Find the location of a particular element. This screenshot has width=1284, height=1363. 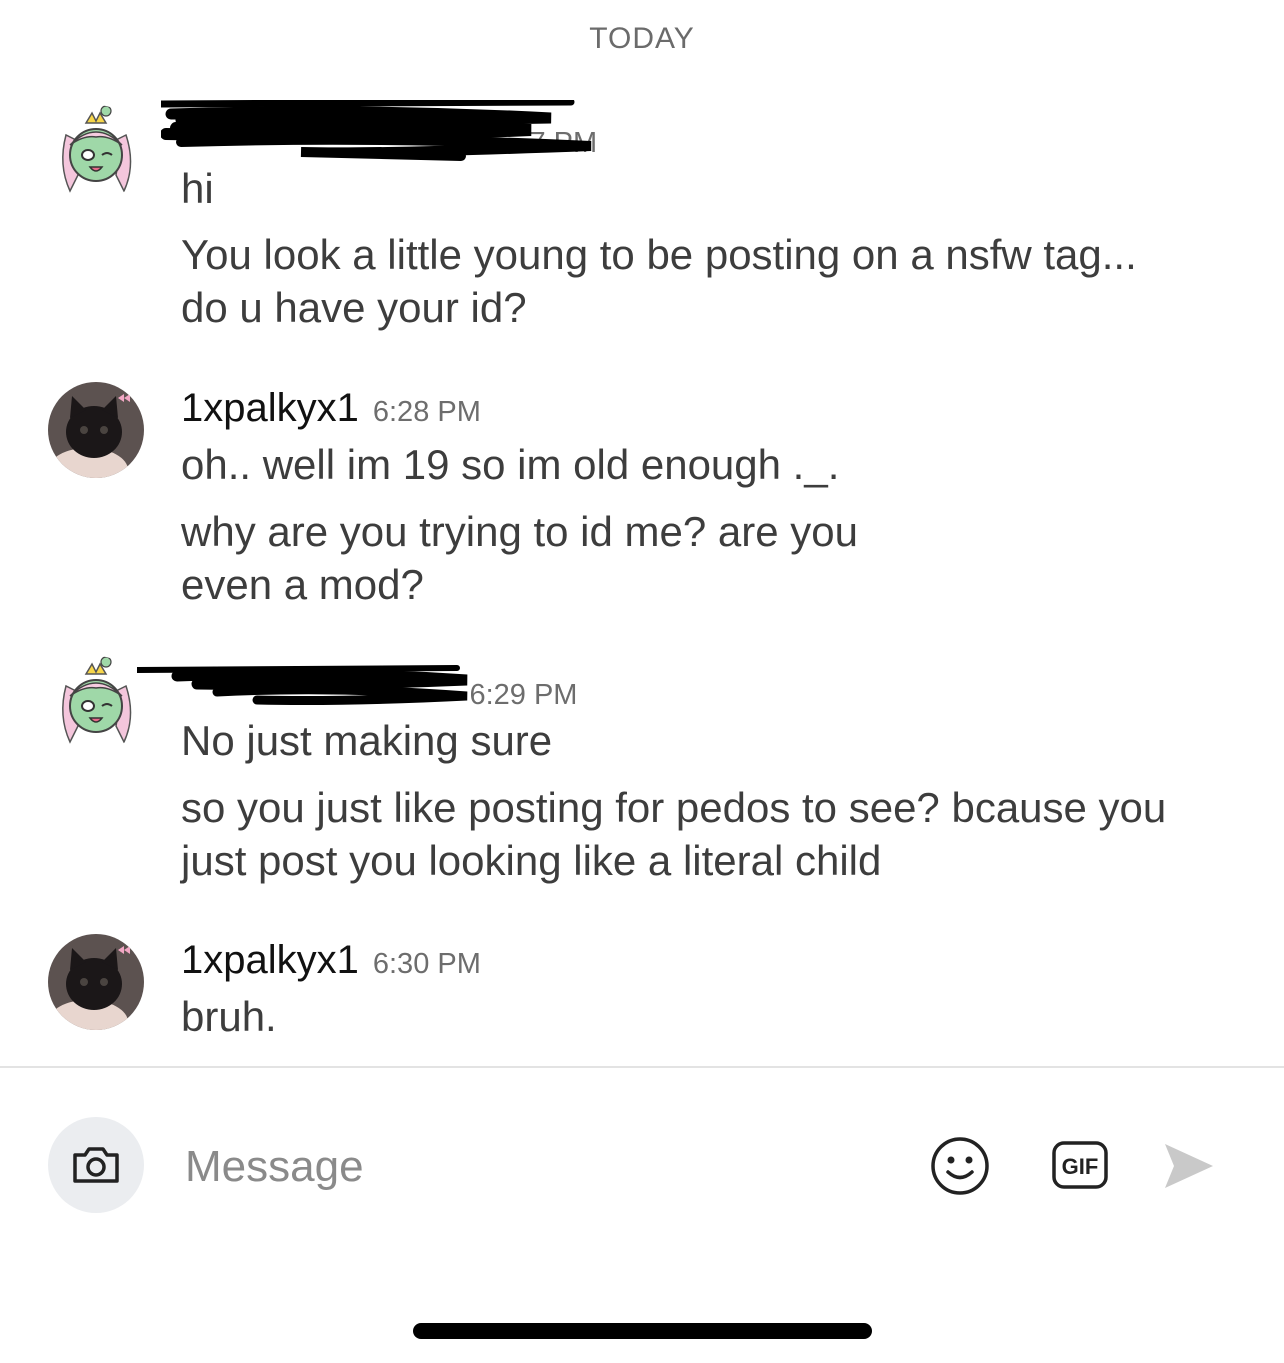

camera-icon is located at coordinates (96, 1165).